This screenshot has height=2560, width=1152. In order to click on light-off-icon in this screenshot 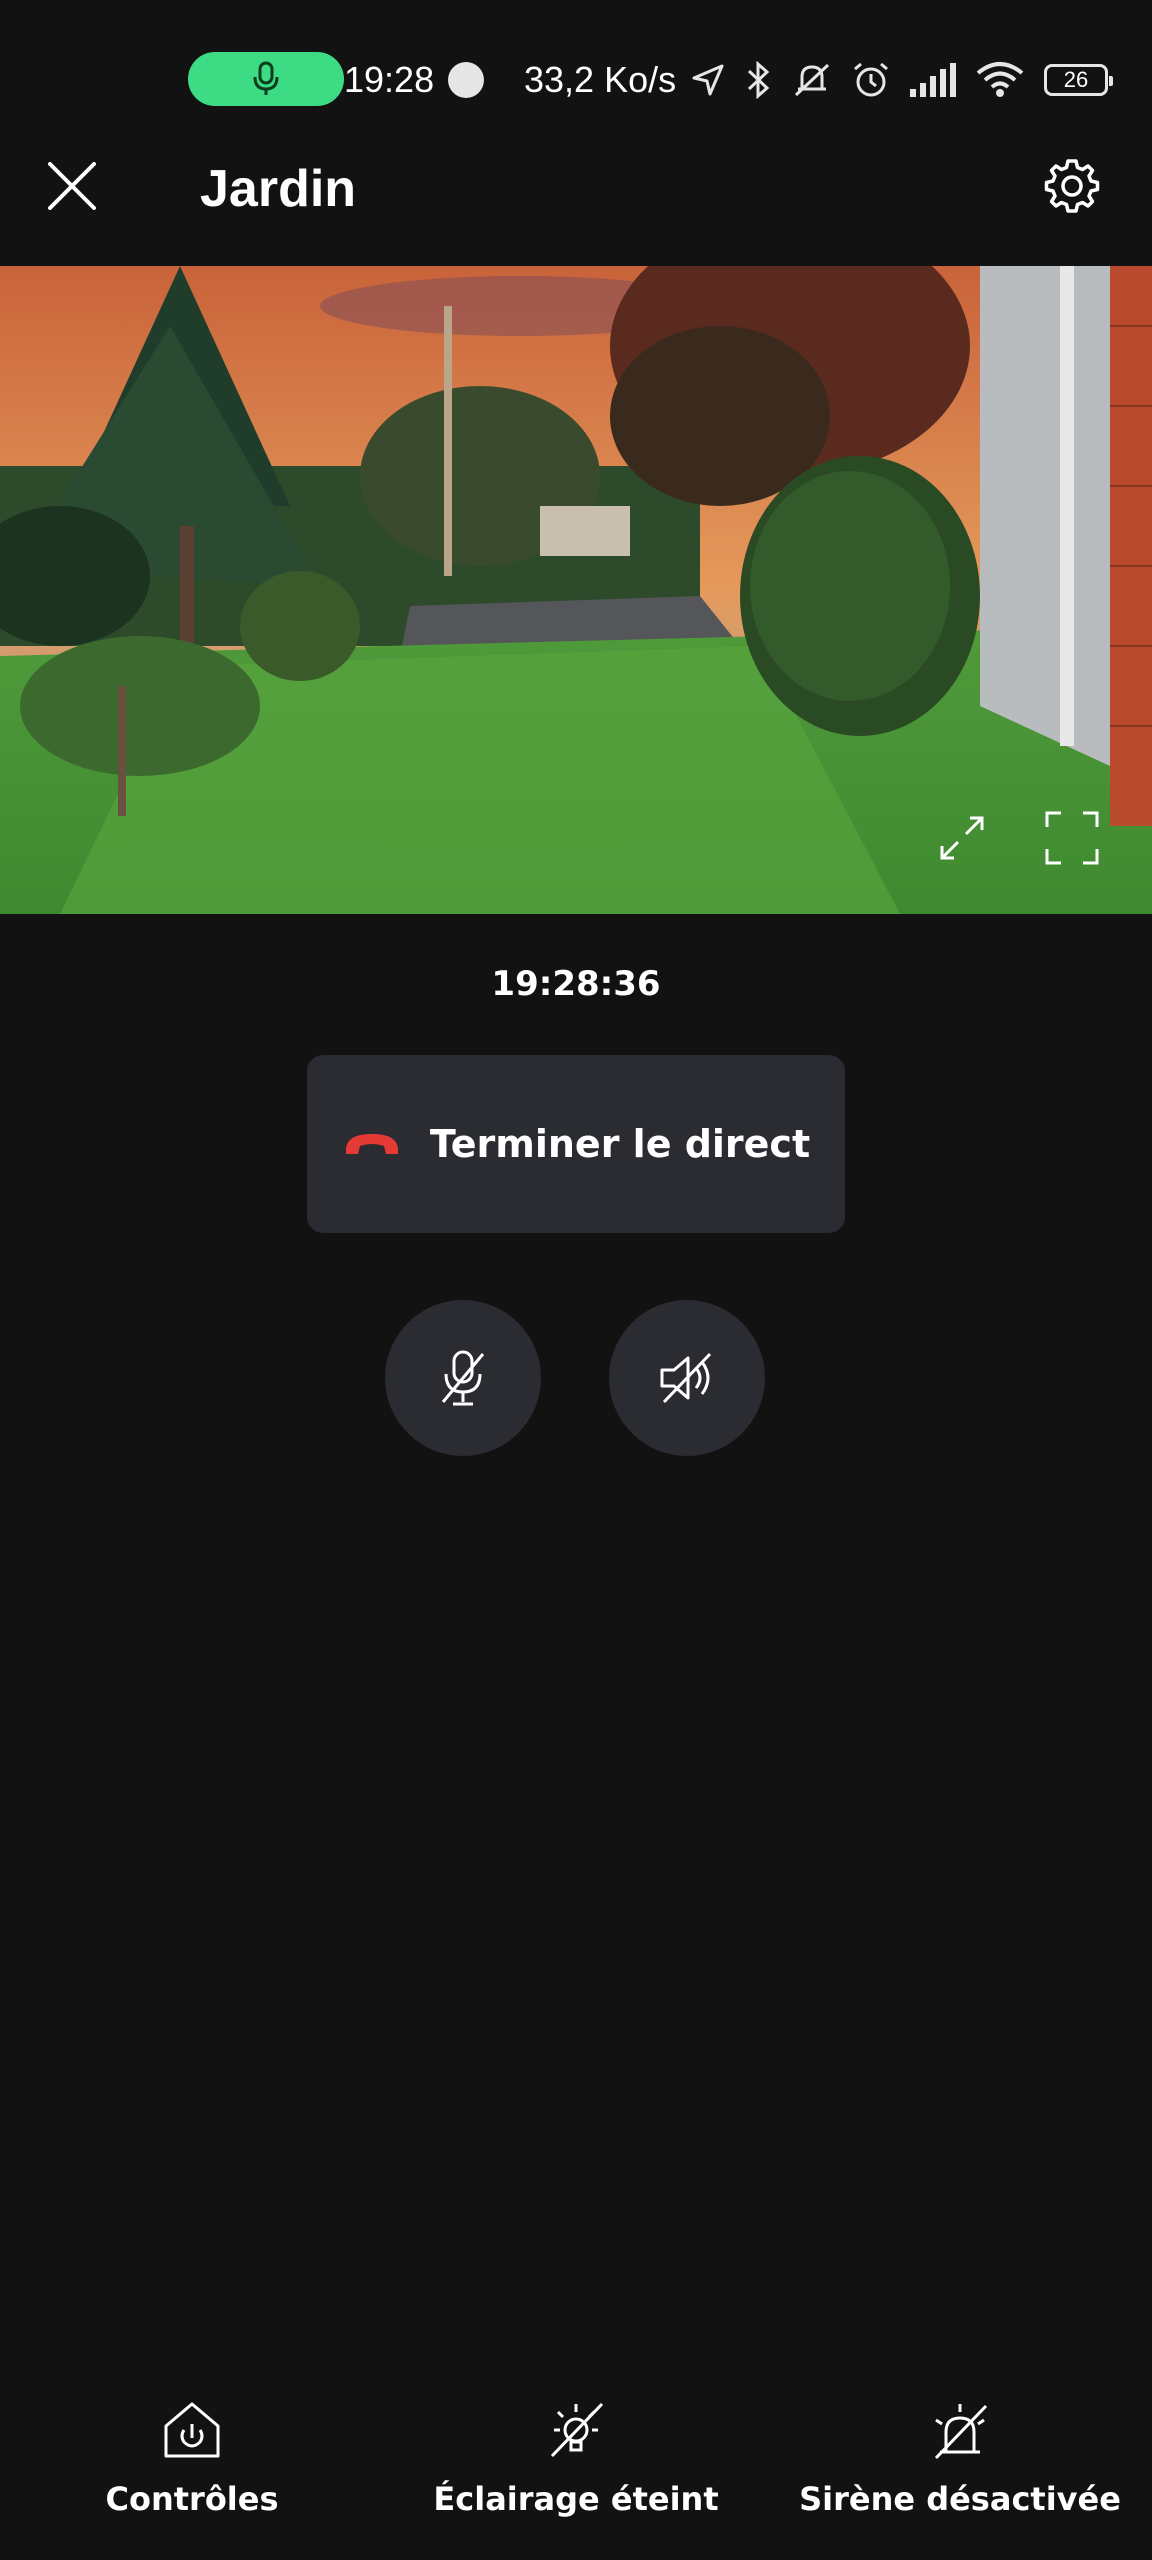, I will do `click(577, 2430)`.